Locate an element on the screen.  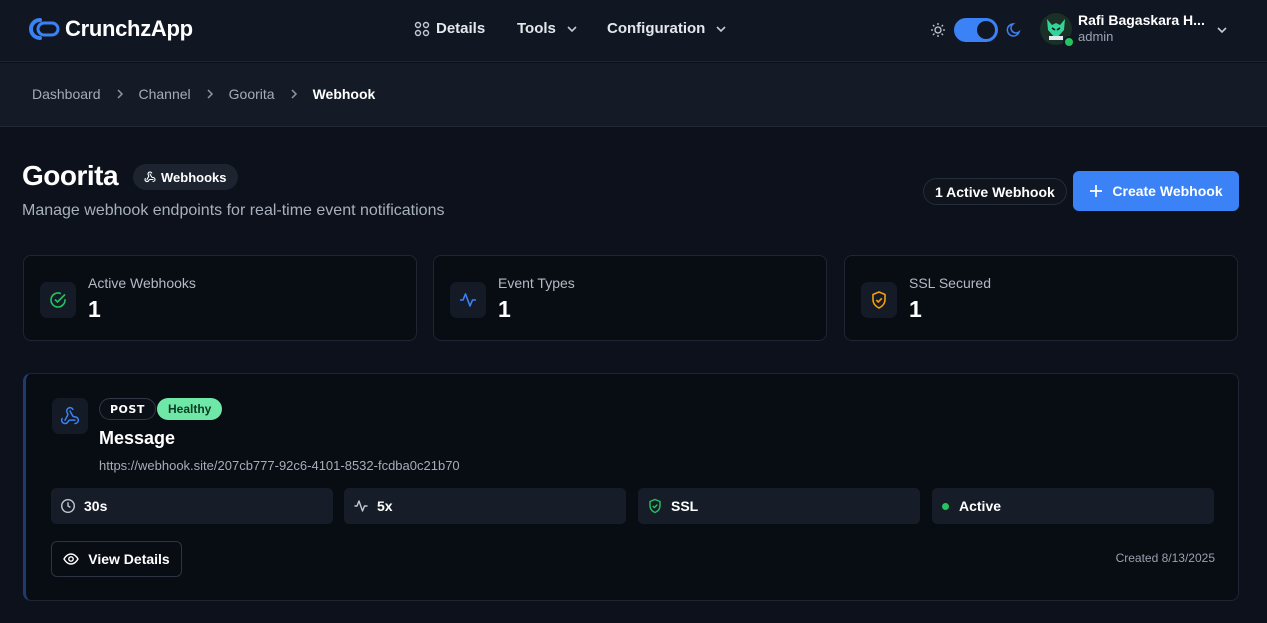
stat-card-active-webhooks: Active Webhooks 1 is located at coordinates (220, 298).